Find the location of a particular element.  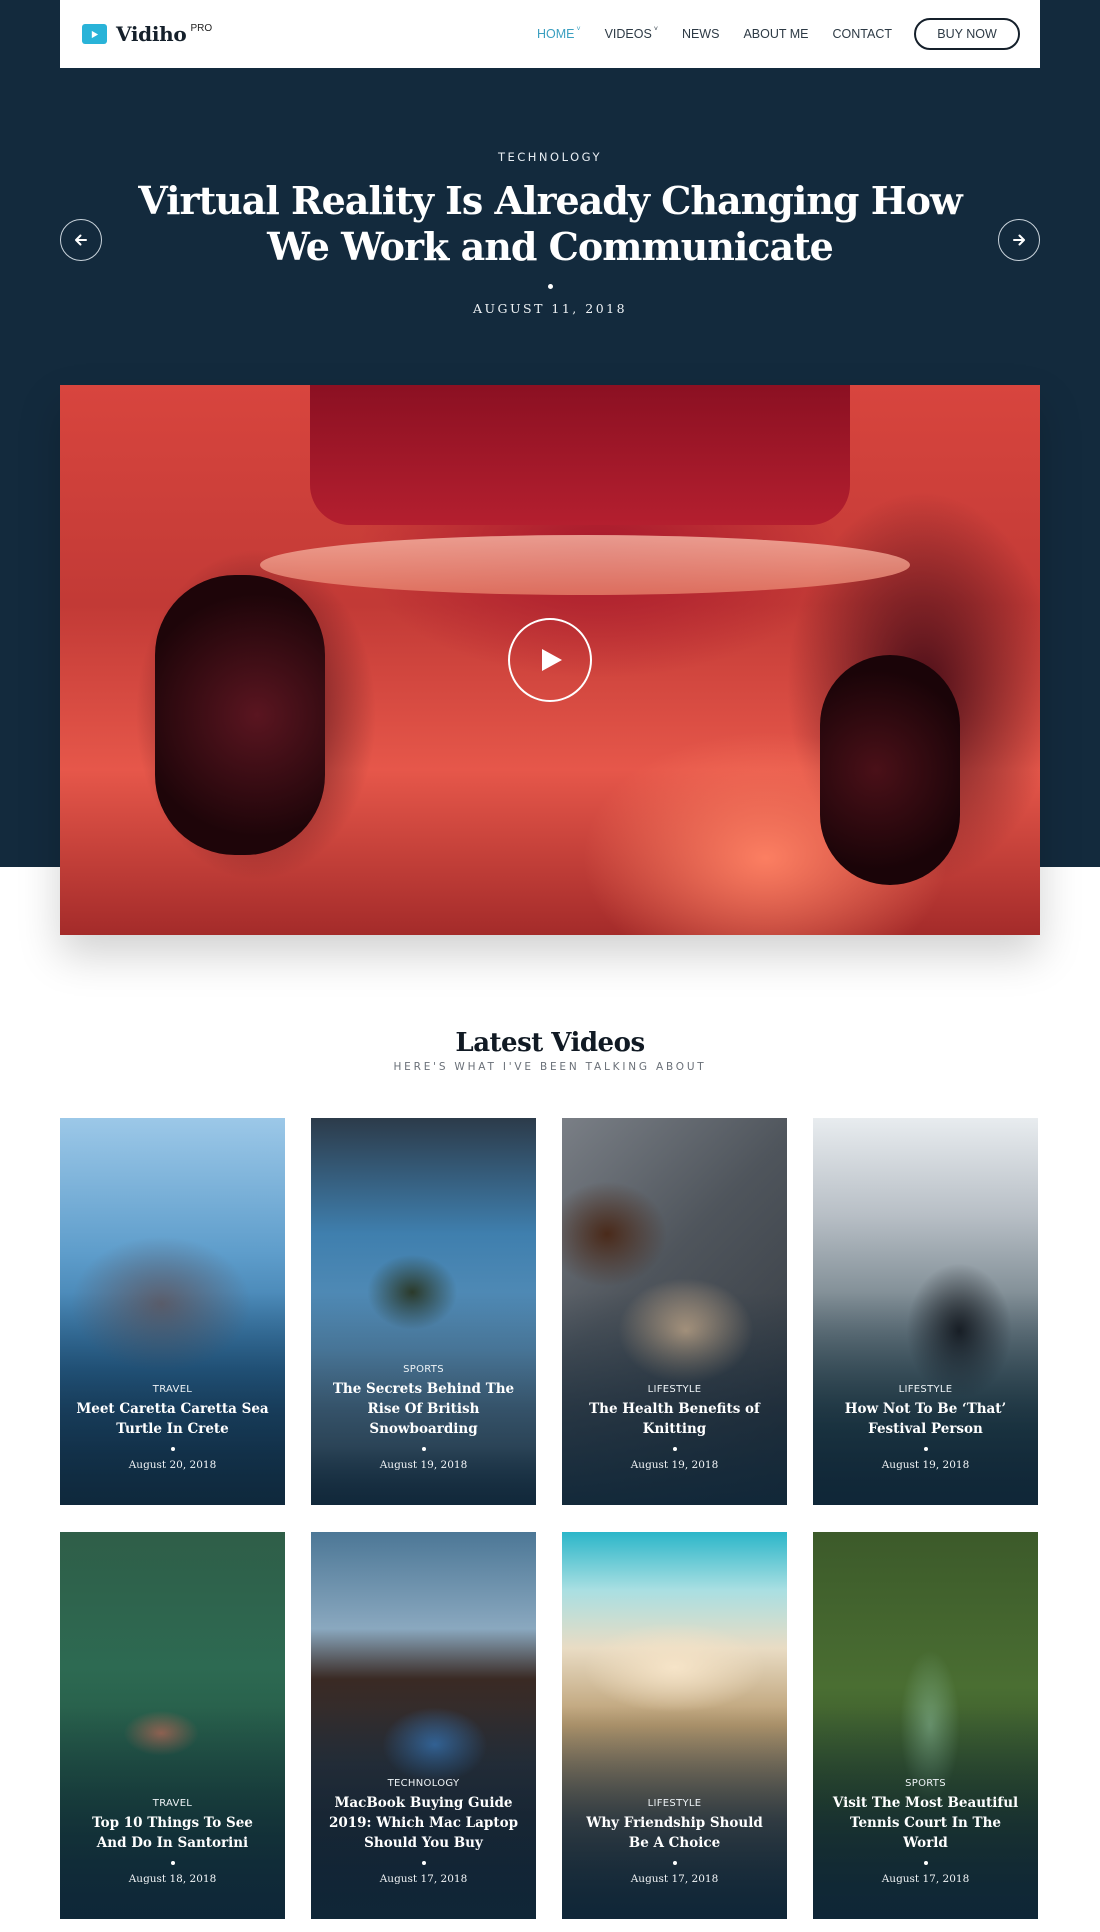

card-title: Meet Caretta Caretta Sea Turtle In Crete is located at coordinates (172, 1419).